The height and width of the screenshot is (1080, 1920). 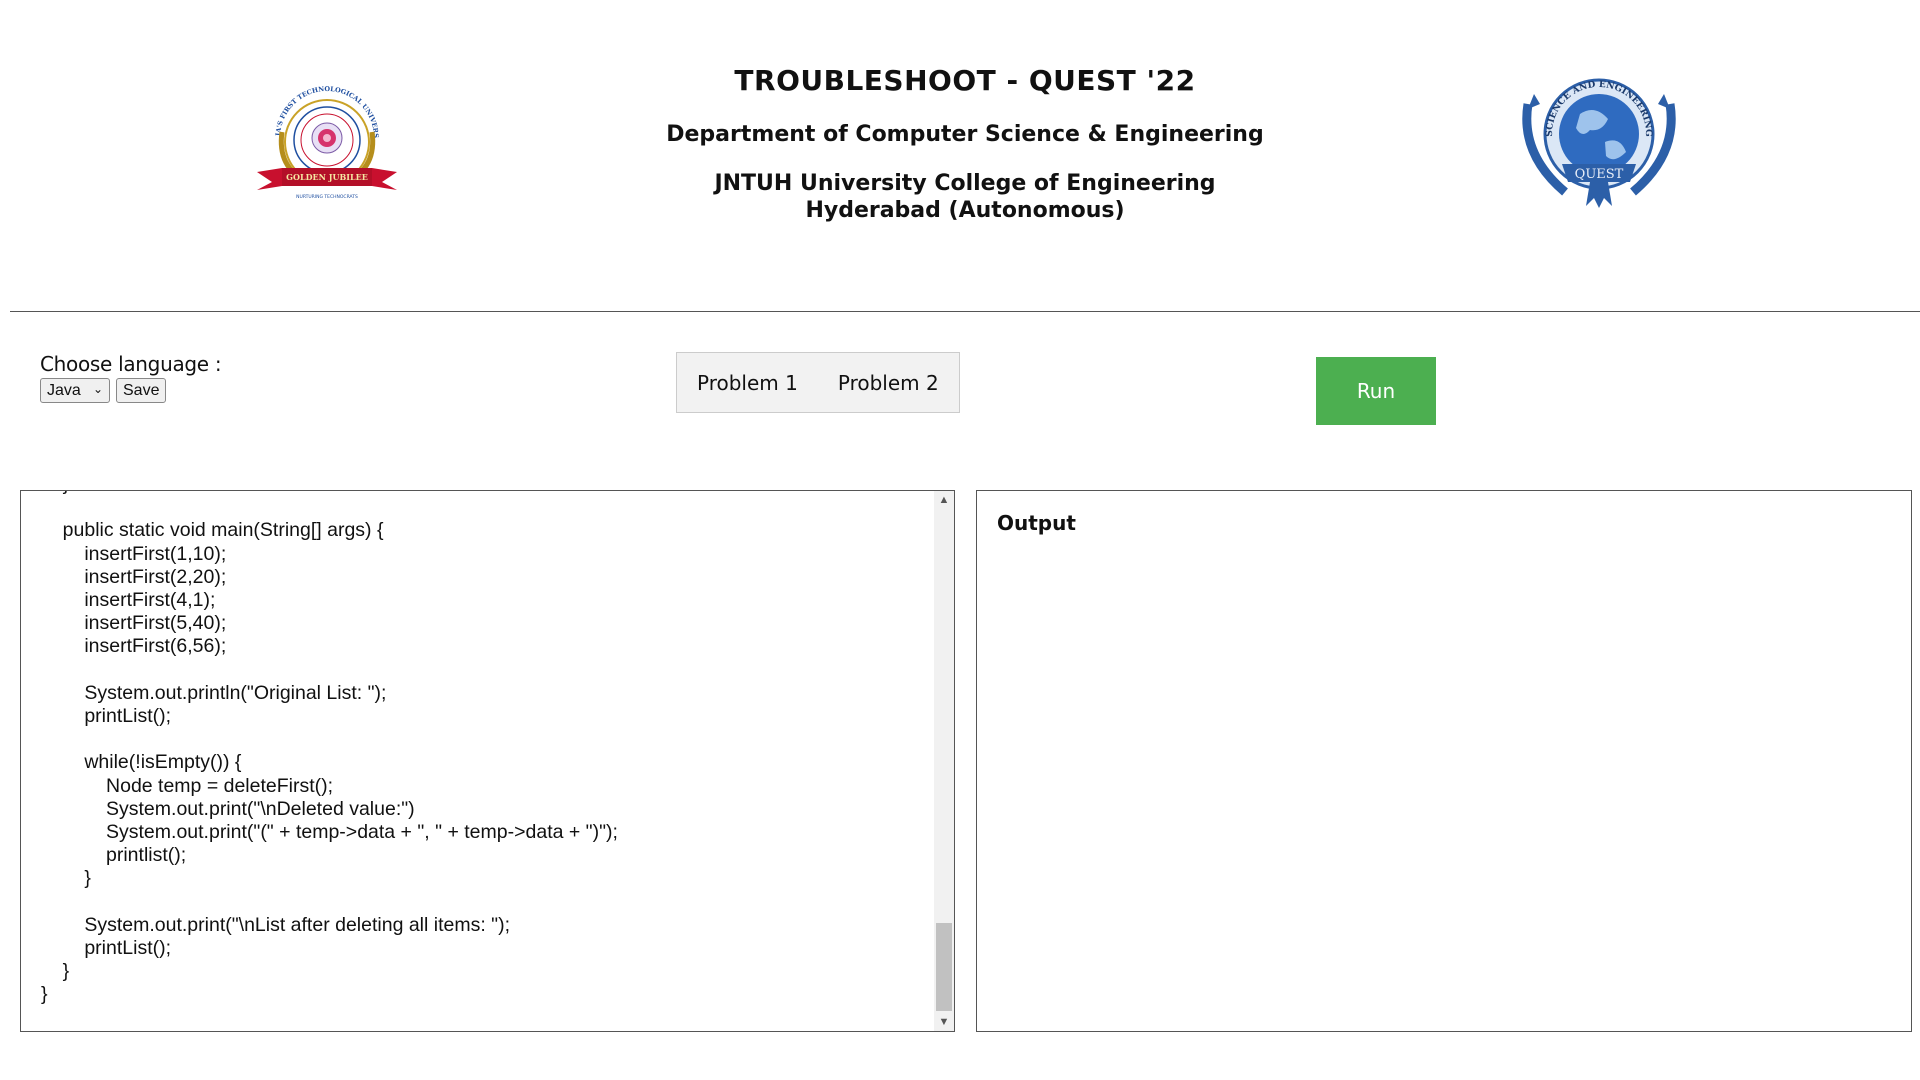 I want to click on language-chooser: Choose language : Java ⌄ Save, so click(x=131, y=377).